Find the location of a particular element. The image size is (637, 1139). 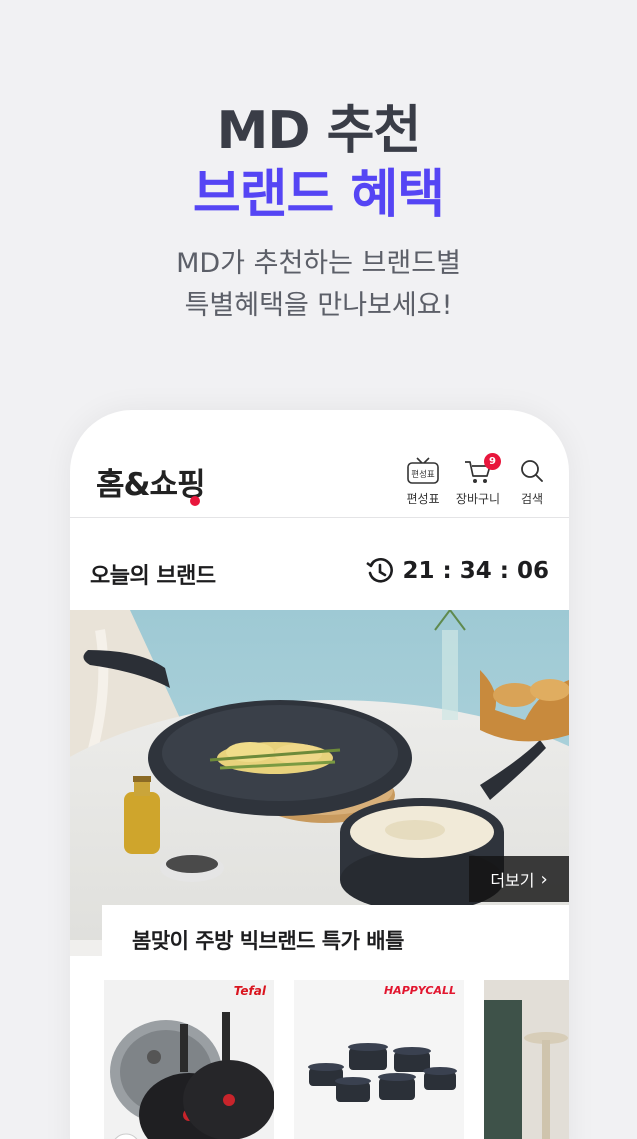

happycall-product-image is located at coordinates (382, 1072).